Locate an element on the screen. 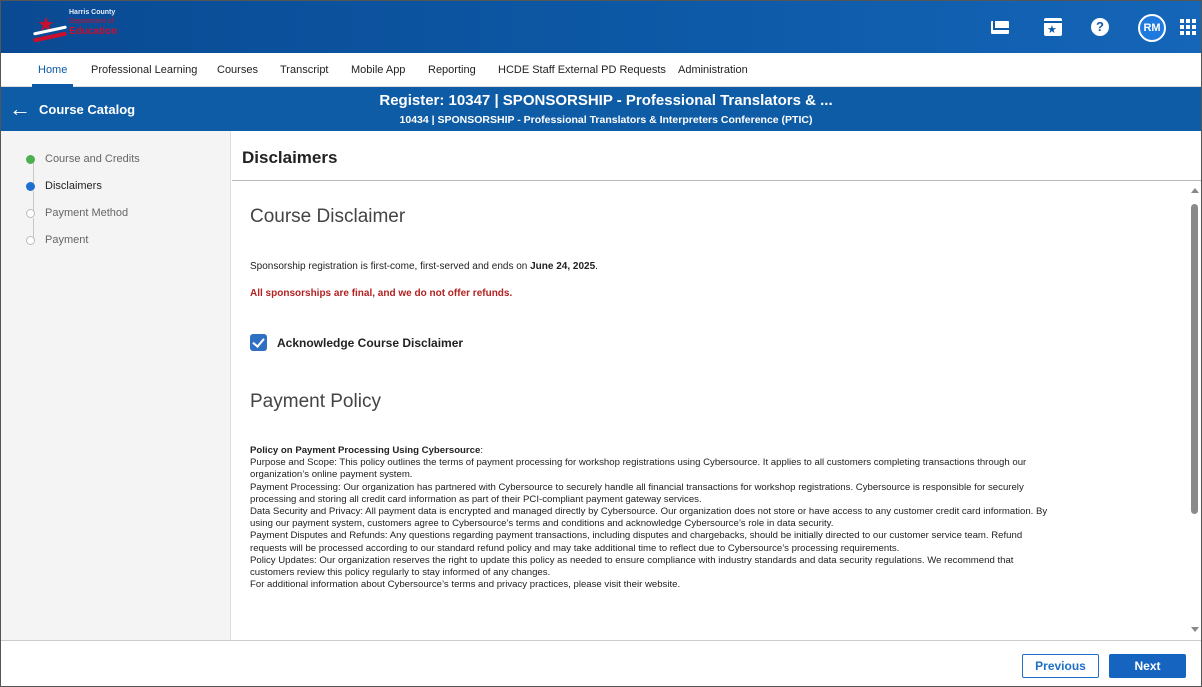 The height and width of the screenshot is (687, 1202). step-payment-method: Payment Method is located at coordinates (77, 213).